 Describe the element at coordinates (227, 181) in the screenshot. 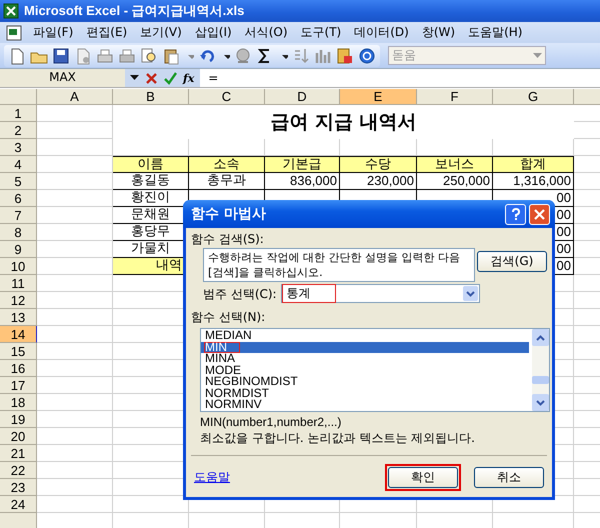

I see `table-cell: 총무과` at that location.